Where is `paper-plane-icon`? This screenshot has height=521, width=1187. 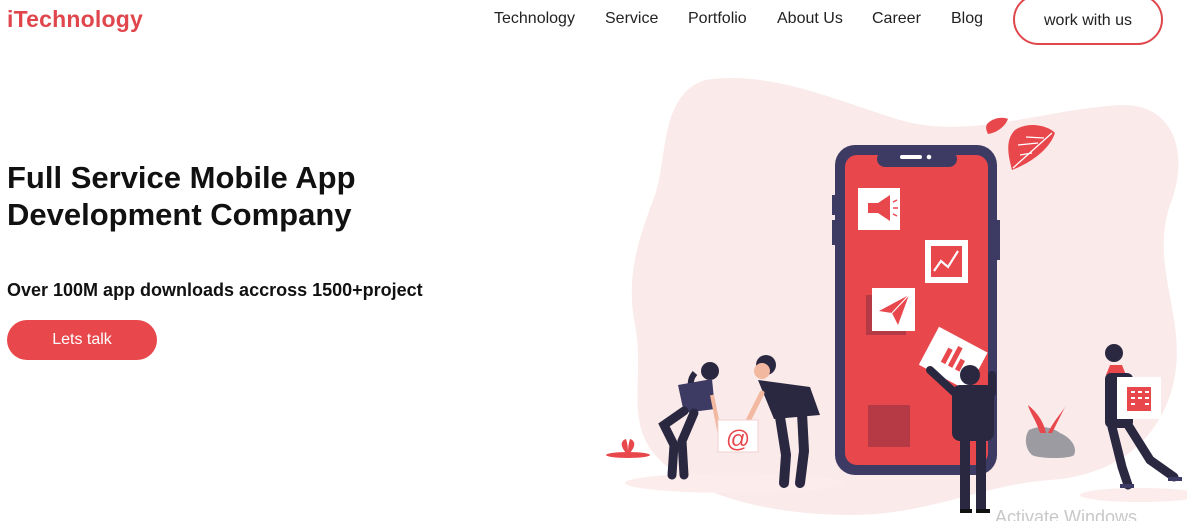
paper-plane-icon is located at coordinates (890, 311).